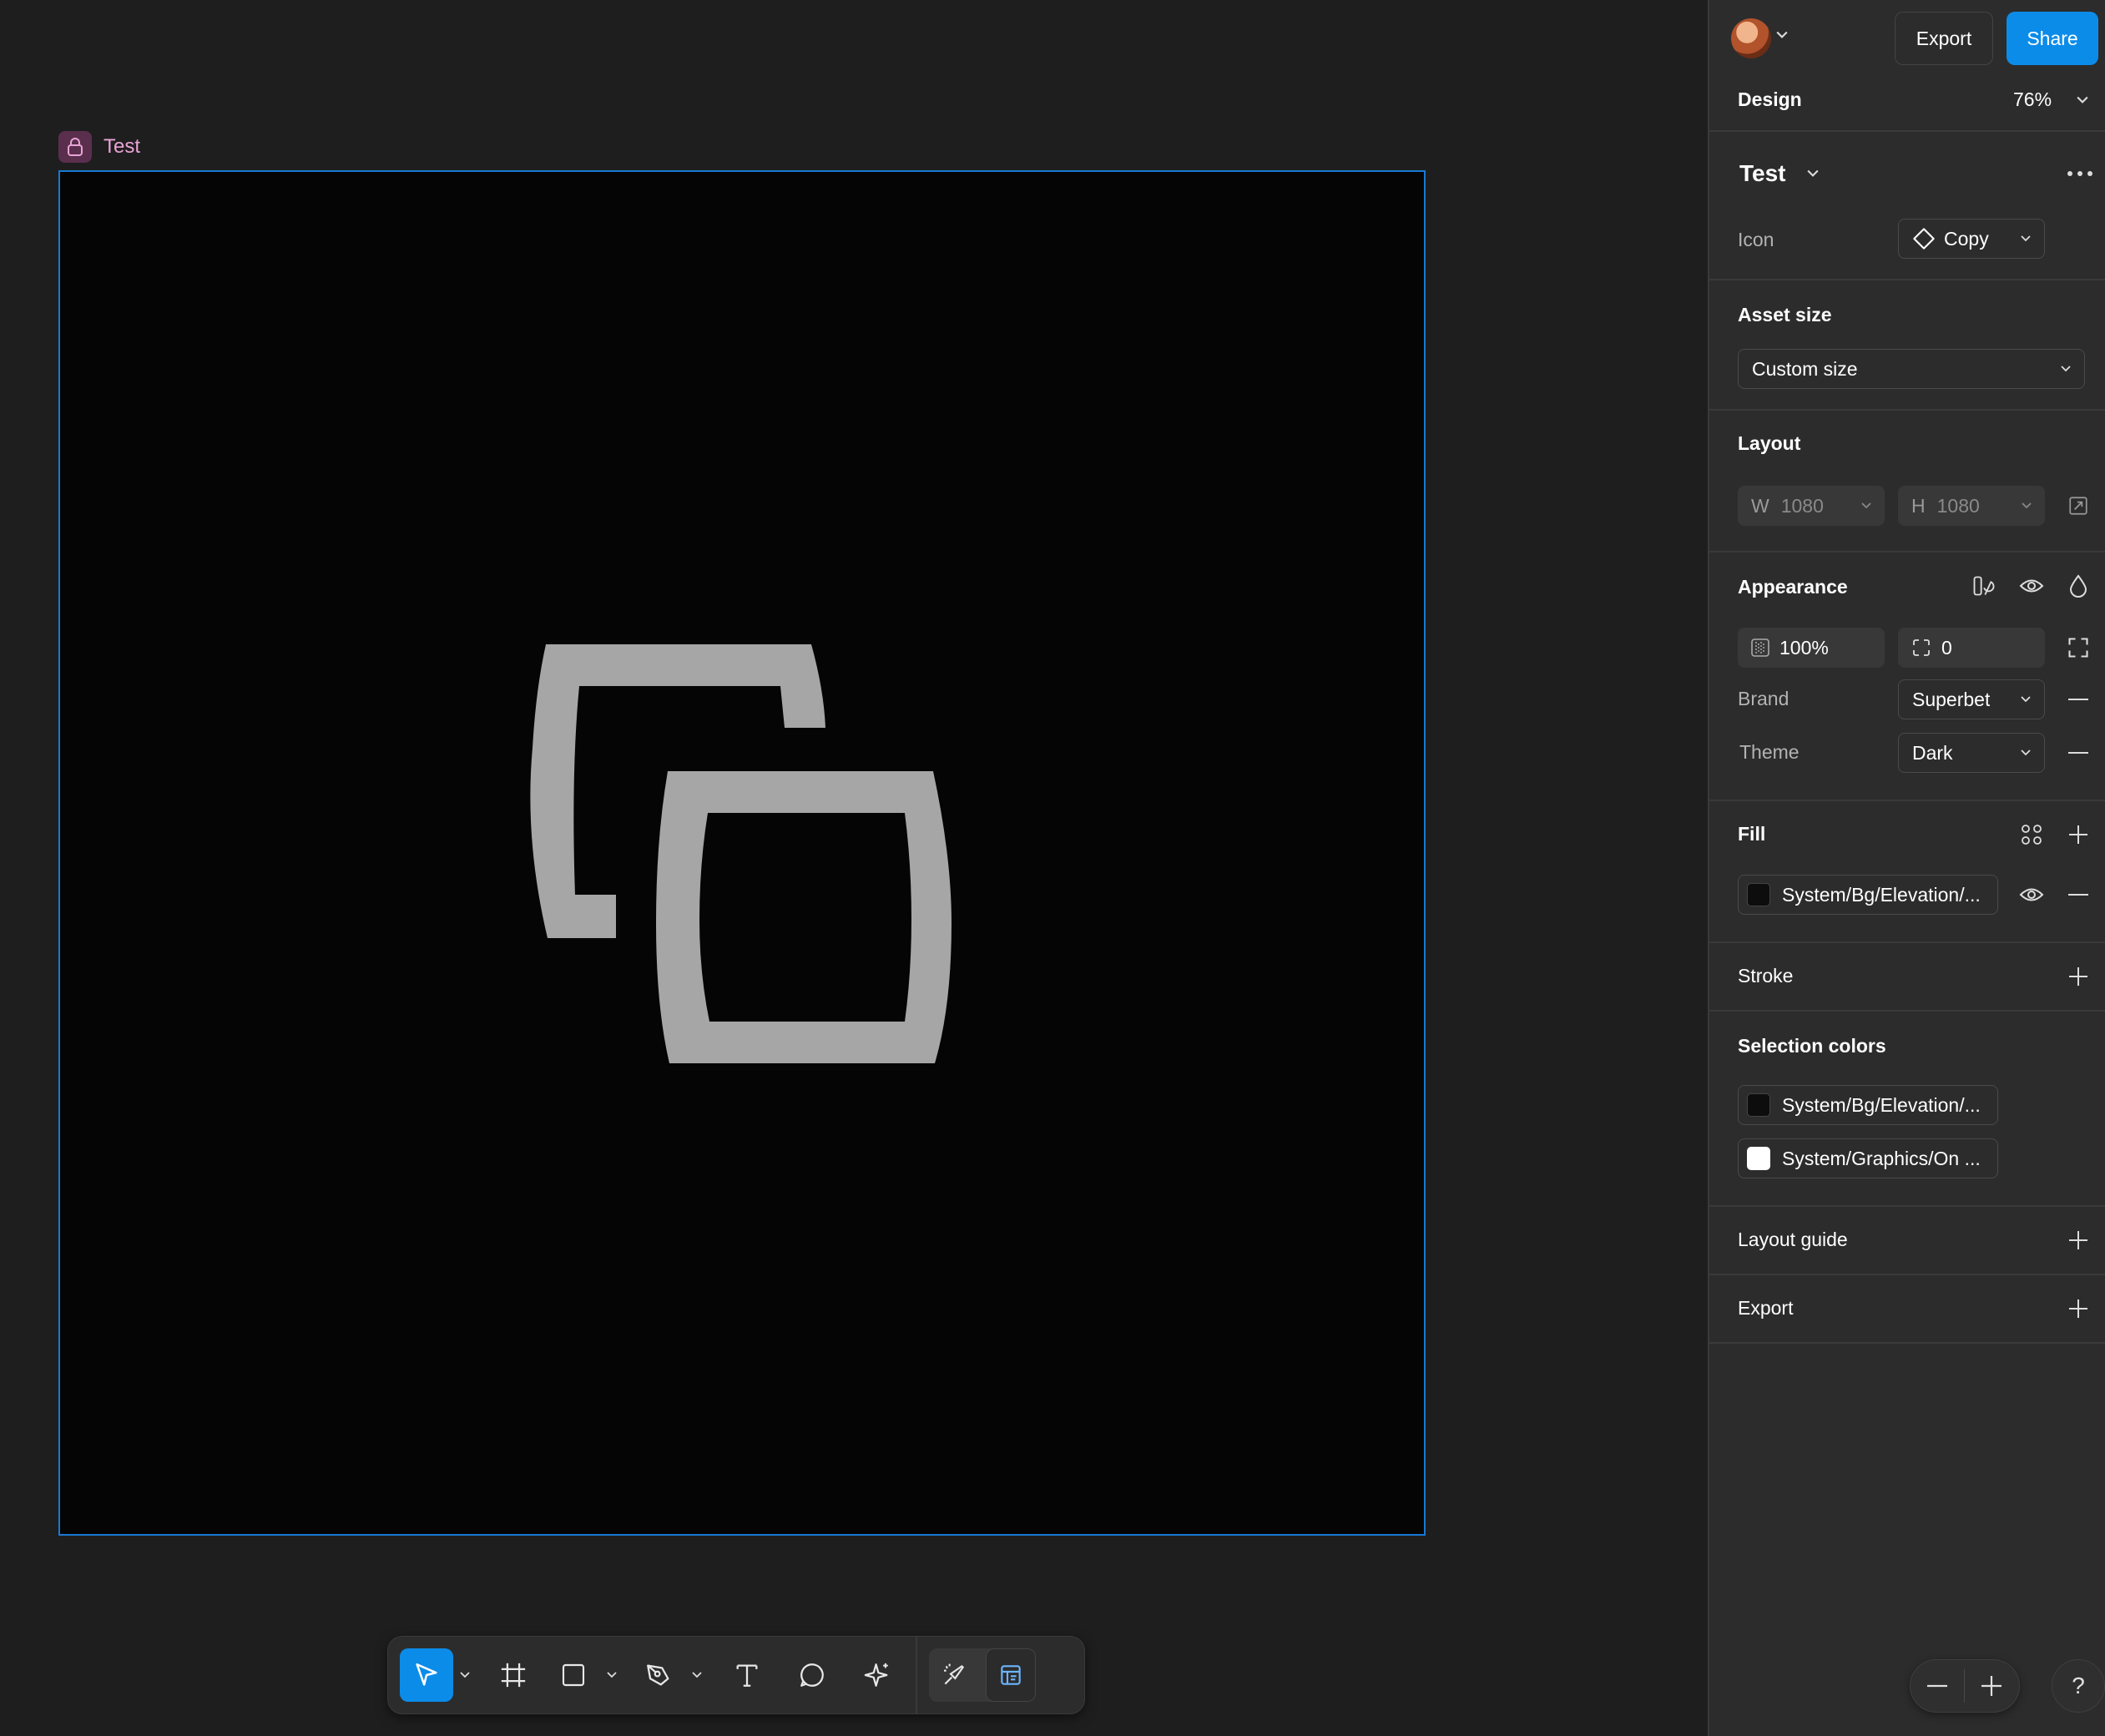 The height and width of the screenshot is (1736, 2105). Describe the element at coordinates (1983, 586) in the screenshot. I see `variable-mode-icon` at that location.